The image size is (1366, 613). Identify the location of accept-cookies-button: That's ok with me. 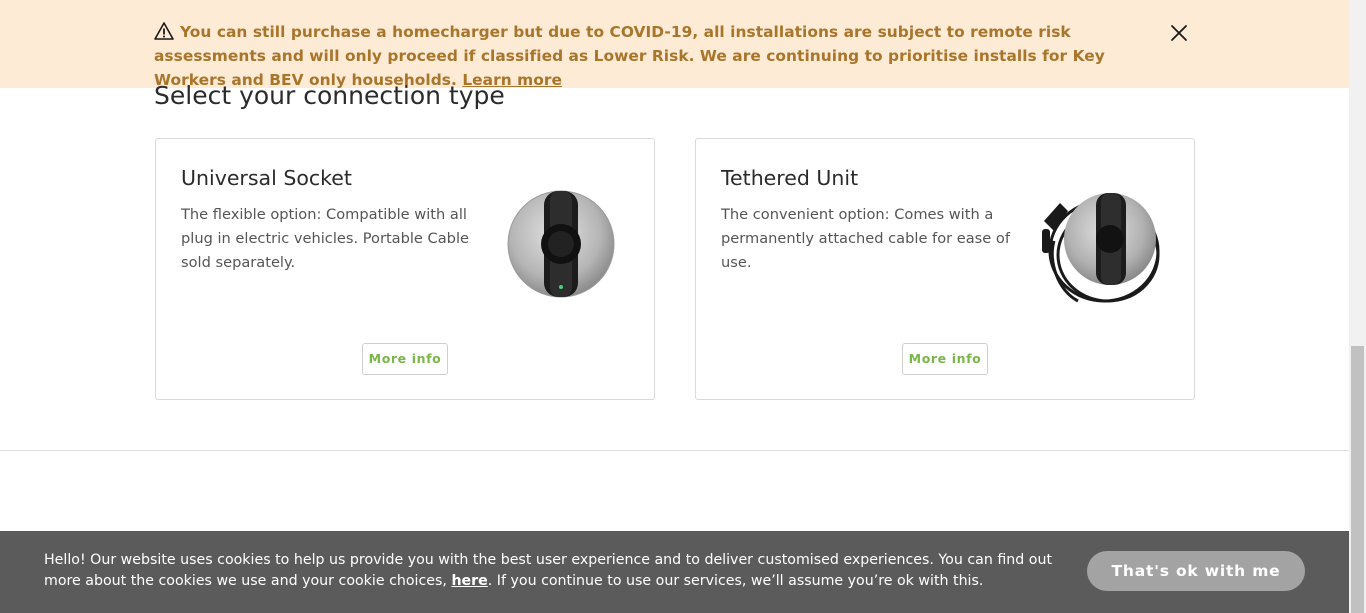
(1196, 571).